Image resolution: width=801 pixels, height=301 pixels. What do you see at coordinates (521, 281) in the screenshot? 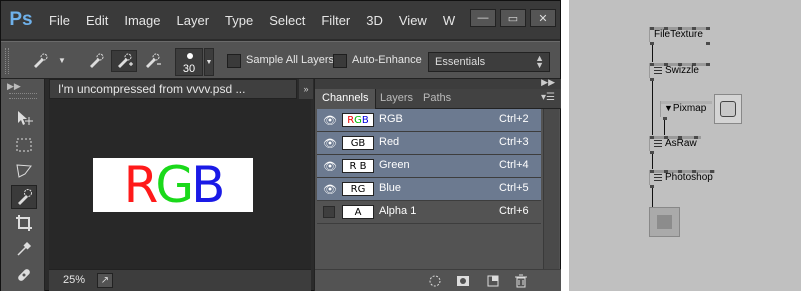
I see `delete-channel-icon` at bounding box center [521, 281].